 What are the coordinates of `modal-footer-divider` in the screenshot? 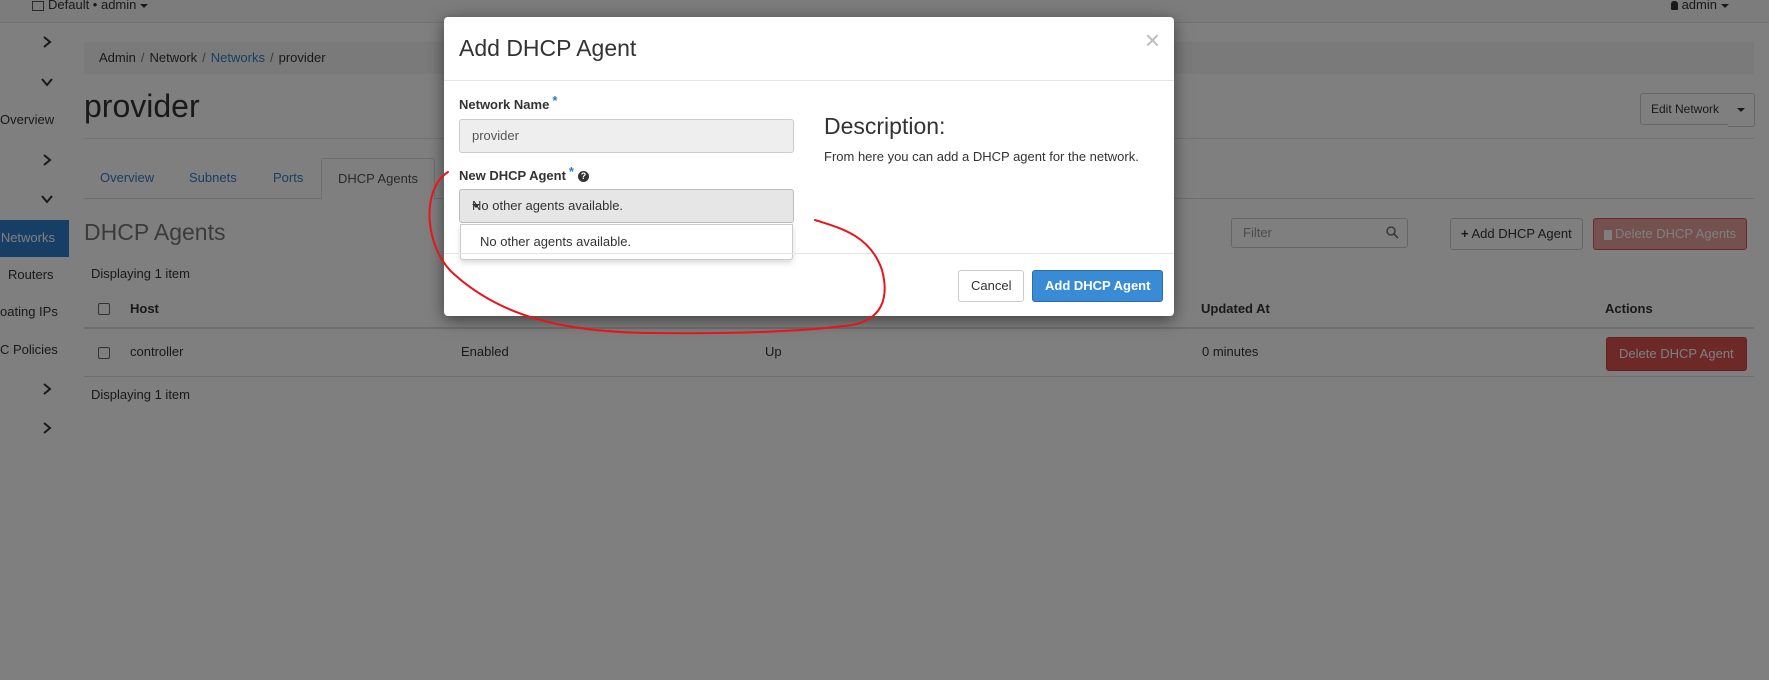 It's located at (809, 253).